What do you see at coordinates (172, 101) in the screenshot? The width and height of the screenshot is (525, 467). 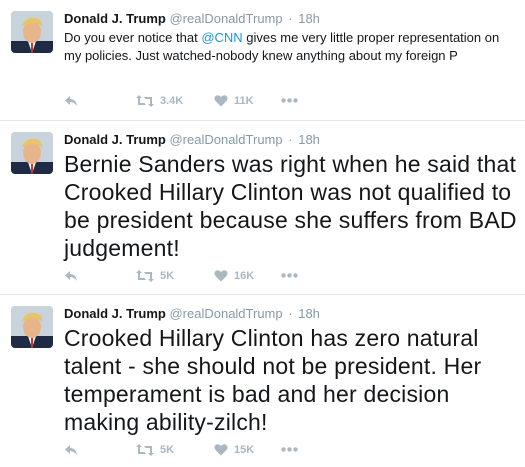 I see `retweet-count: 3.4K` at bounding box center [172, 101].